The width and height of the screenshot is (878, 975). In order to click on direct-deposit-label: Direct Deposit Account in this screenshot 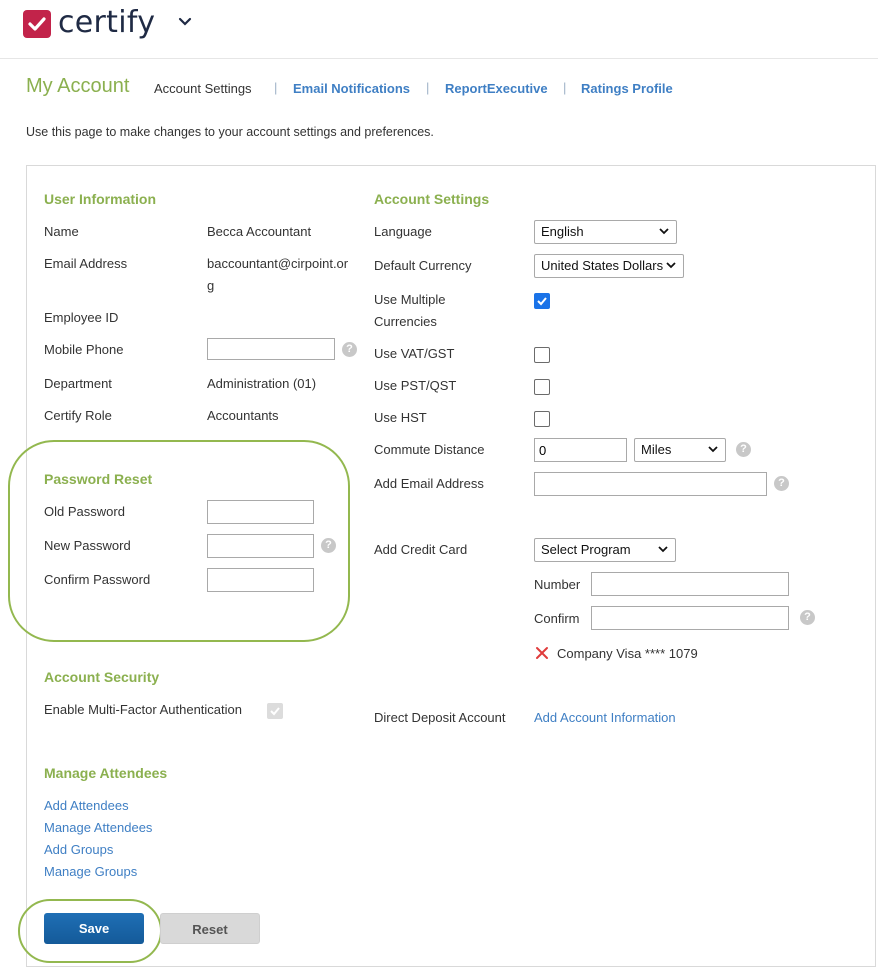, I will do `click(440, 717)`.